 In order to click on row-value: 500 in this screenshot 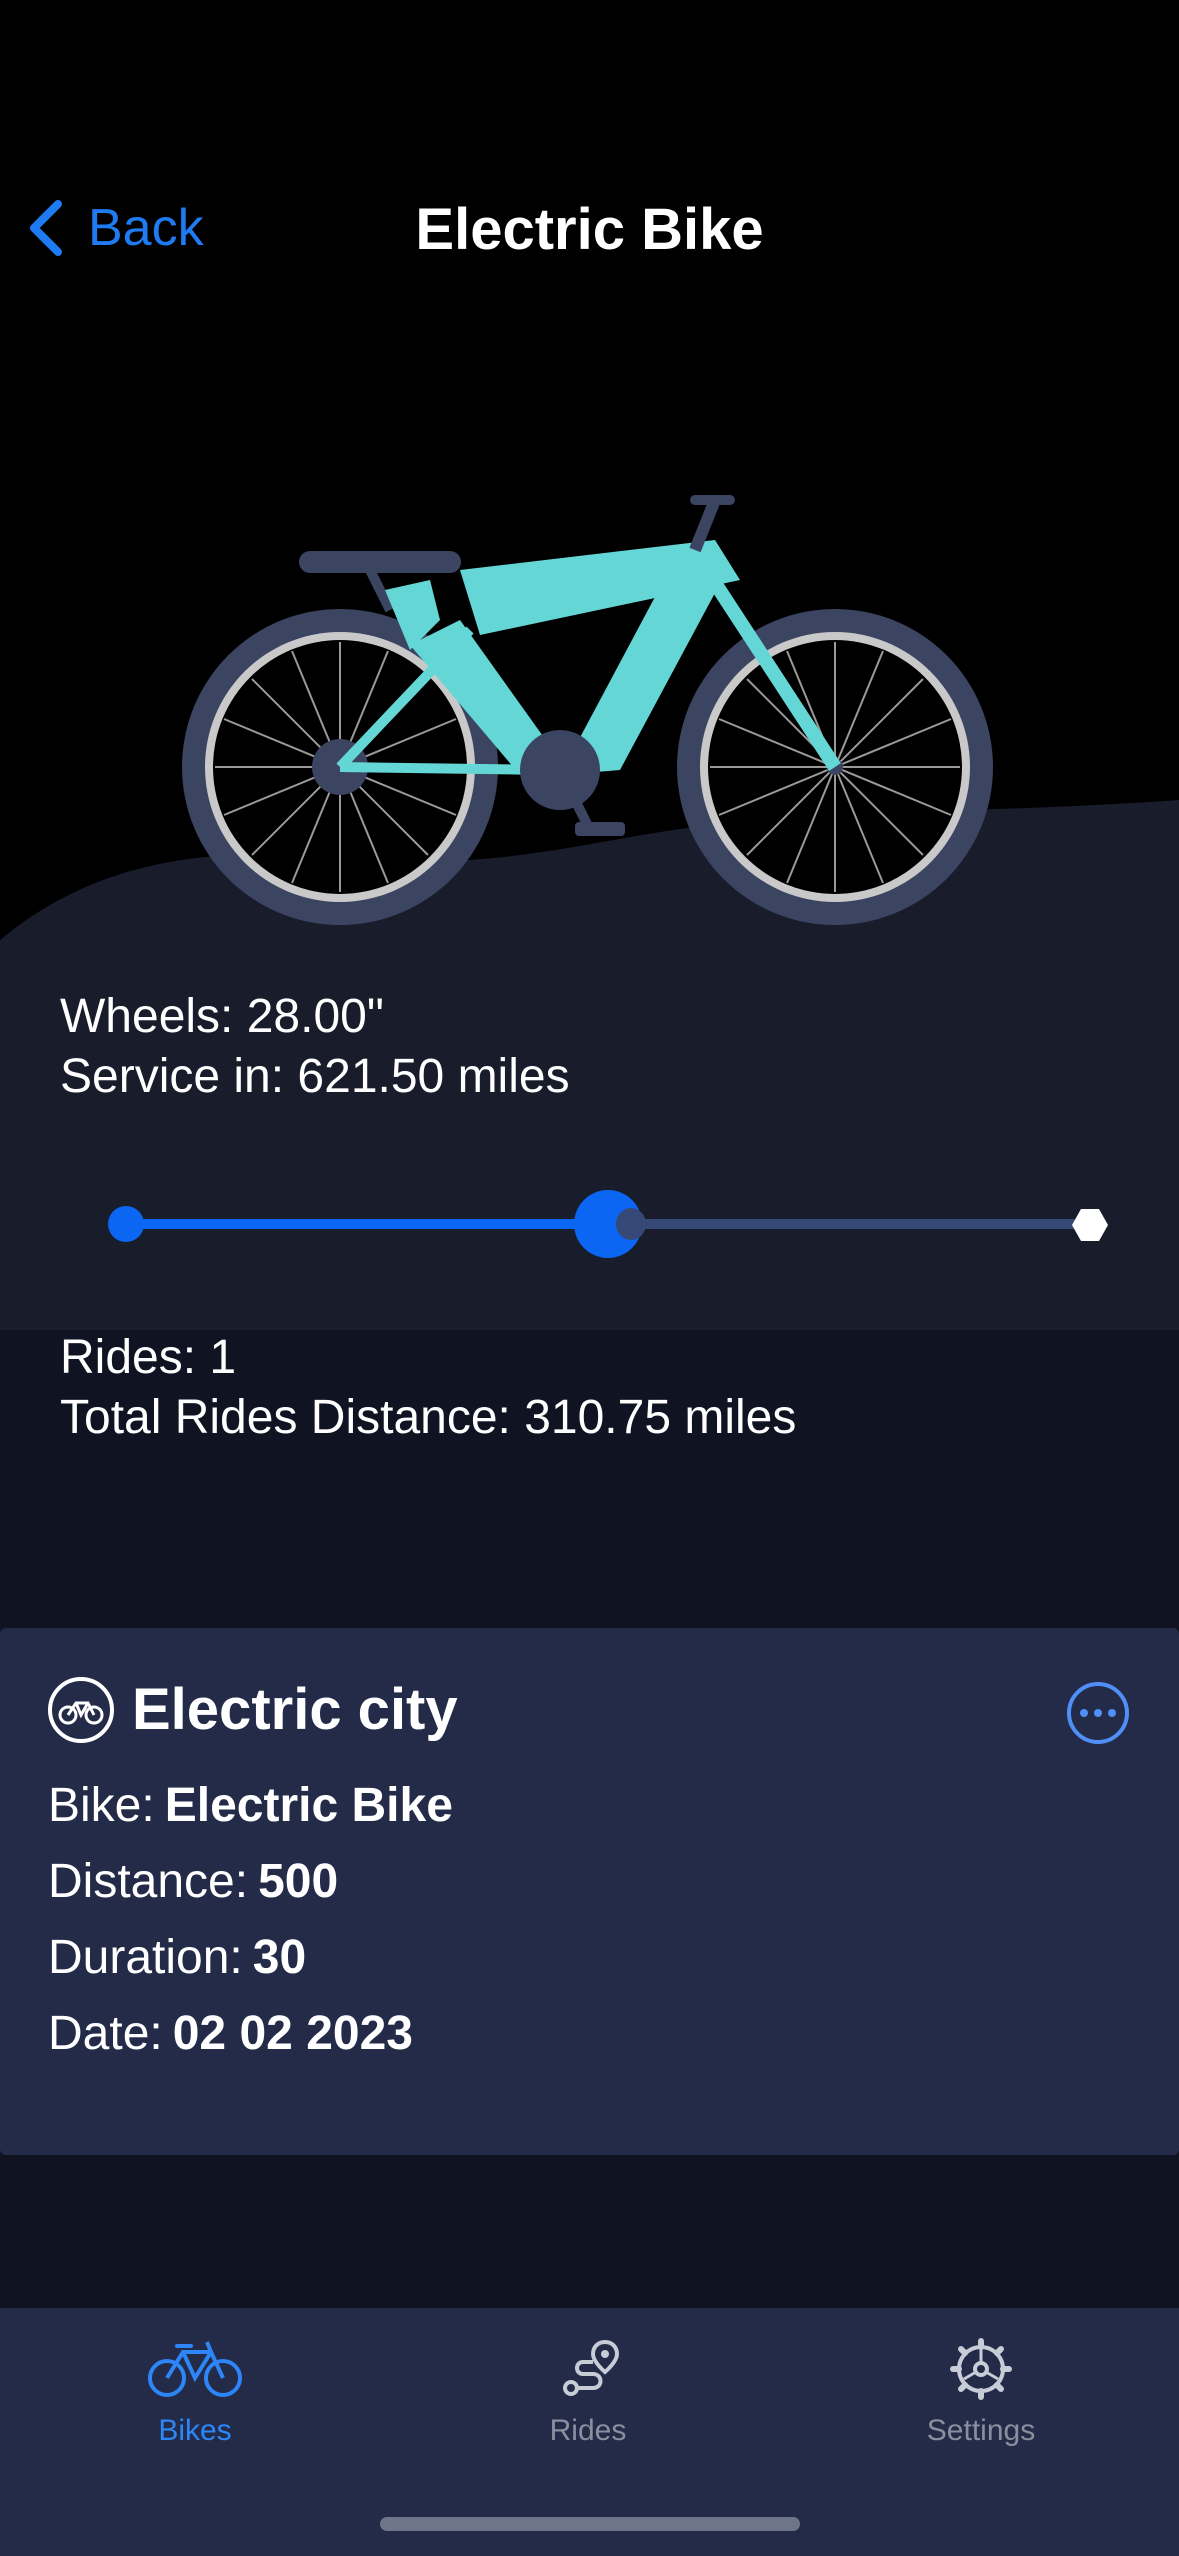, I will do `click(298, 1881)`.